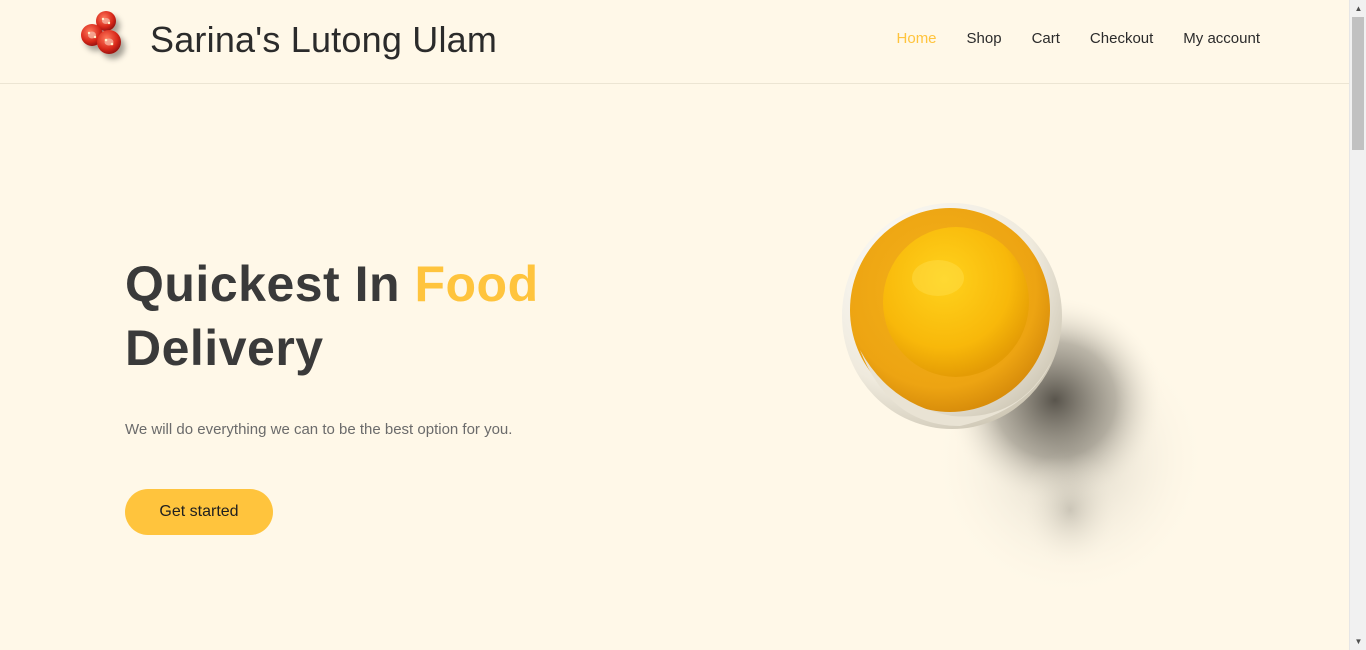 Image resolution: width=1366 pixels, height=650 pixels. What do you see at coordinates (476, 284) in the screenshot?
I see `hero-title-accent: Food` at bounding box center [476, 284].